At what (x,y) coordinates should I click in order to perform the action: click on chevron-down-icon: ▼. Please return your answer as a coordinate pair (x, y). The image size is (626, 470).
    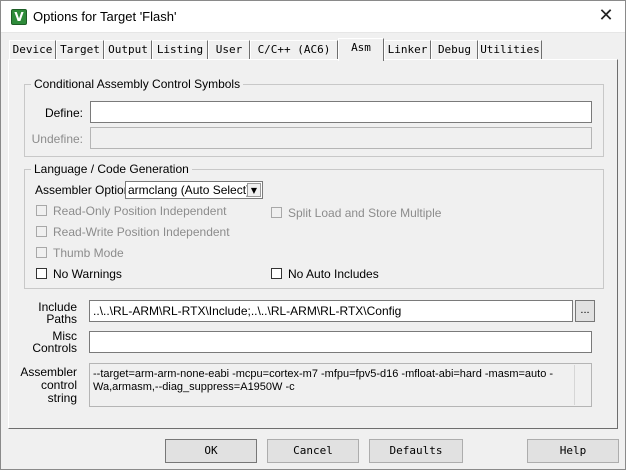
    Looking at the image, I should click on (254, 190).